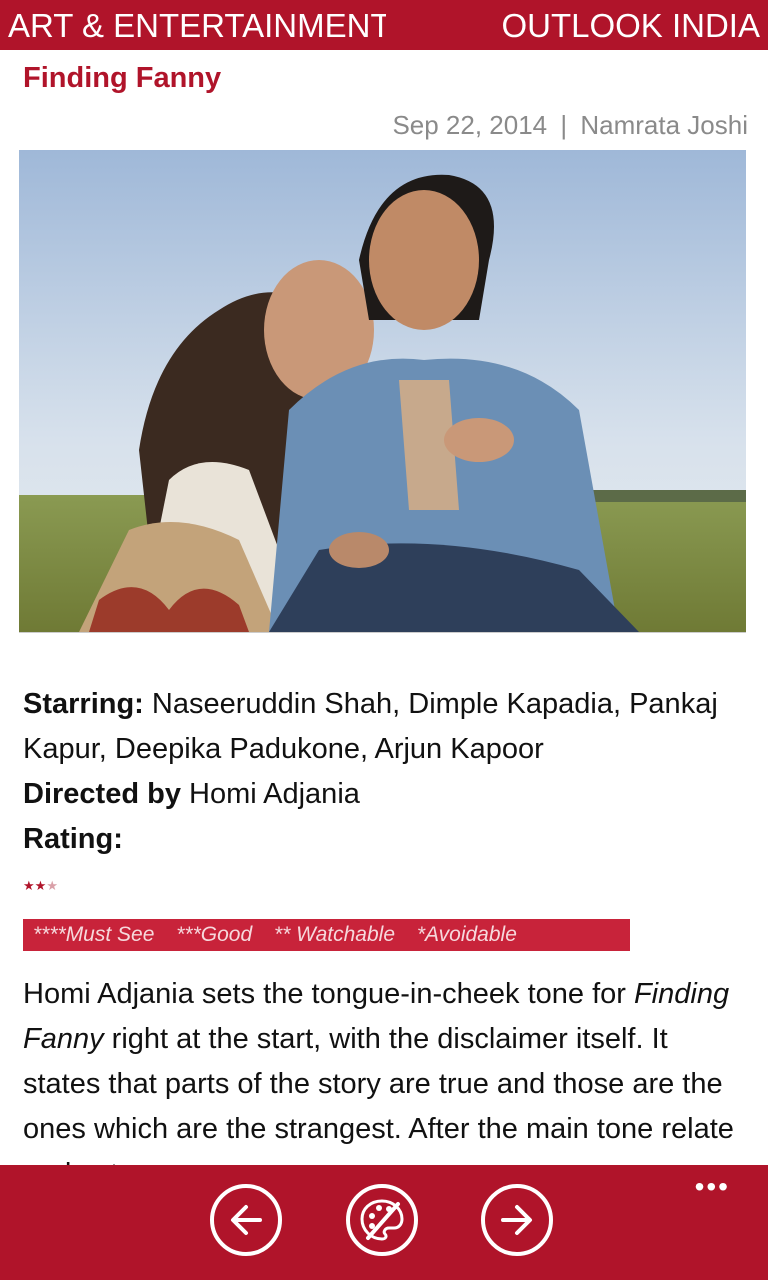 The width and height of the screenshot is (768, 1280). Describe the element at coordinates (274, 794) in the screenshot. I see `director-value: Homi Adjania` at that location.